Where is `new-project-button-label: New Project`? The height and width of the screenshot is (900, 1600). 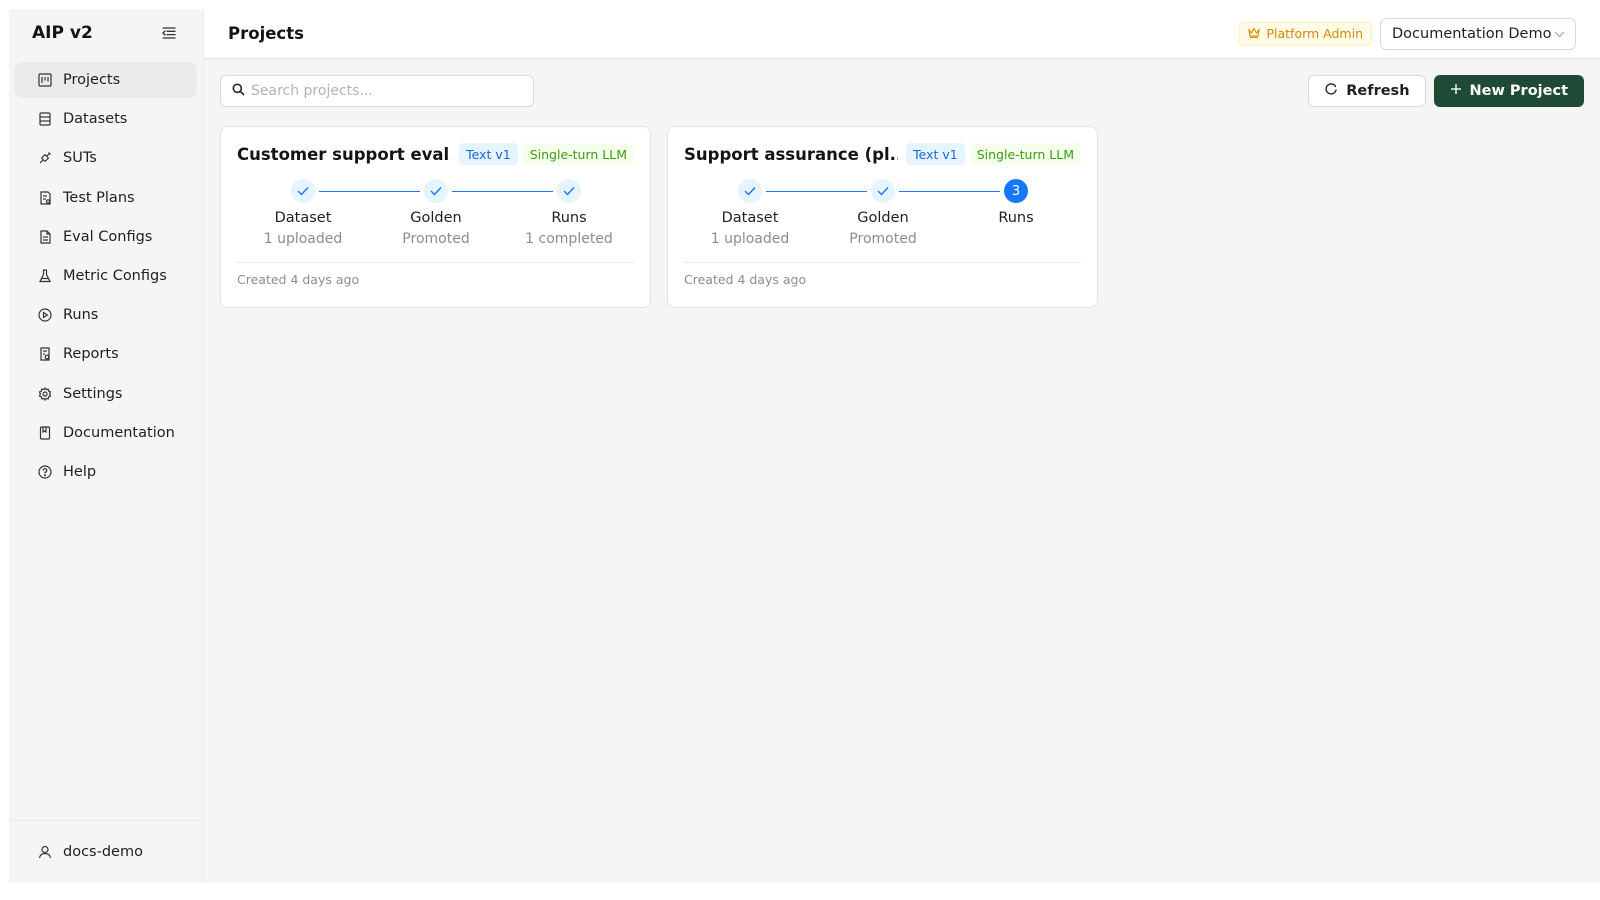 new-project-button-label: New Project is located at coordinates (1518, 91).